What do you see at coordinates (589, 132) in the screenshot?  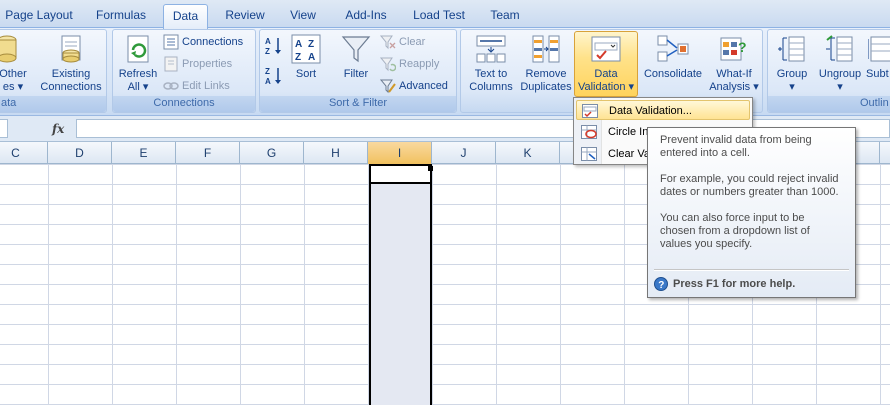 I see `circle-invalid-icon` at bounding box center [589, 132].